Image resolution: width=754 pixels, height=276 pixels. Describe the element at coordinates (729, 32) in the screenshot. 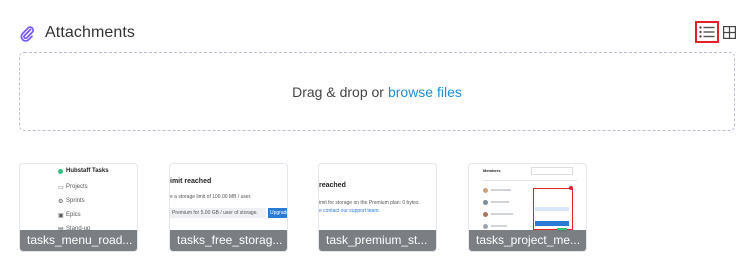

I see `grid-view-icon` at that location.